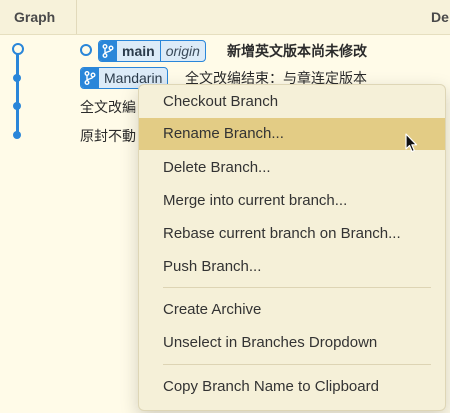 This screenshot has height=413, width=450. What do you see at coordinates (292, 310) in the screenshot?
I see `menu-item-create-archive: Create Archive` at bounding box center [292, 310].